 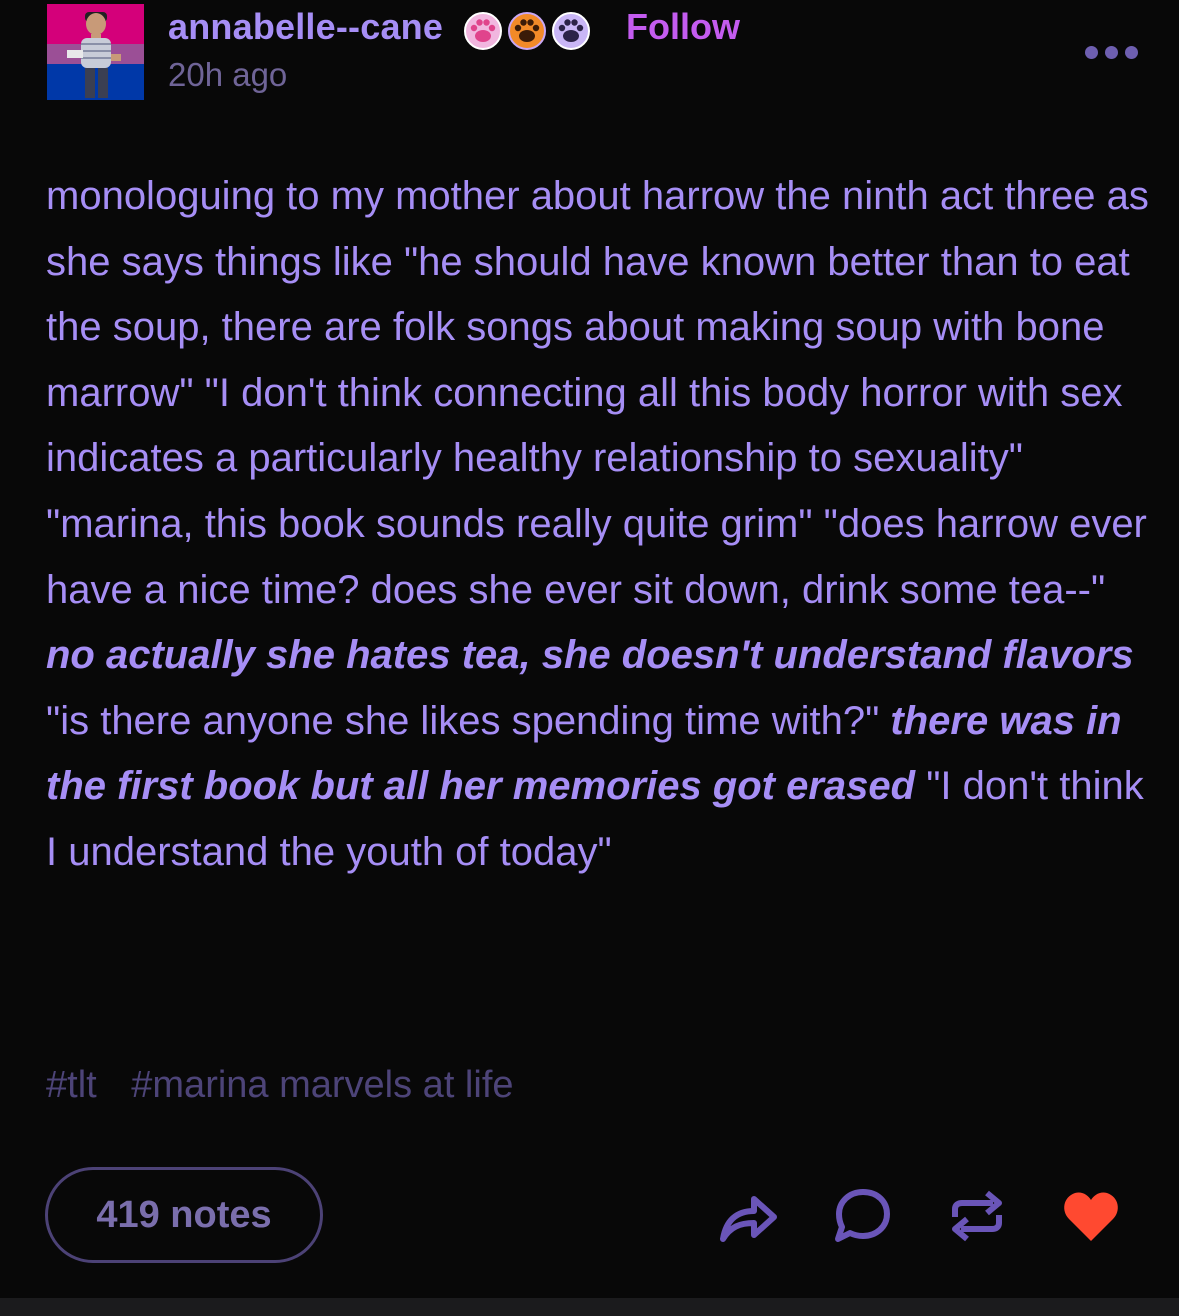 What do you see at coordinates (1113, 53) in the screenshot?
I see `more-options-icon` at bounding box center [1113, 53].